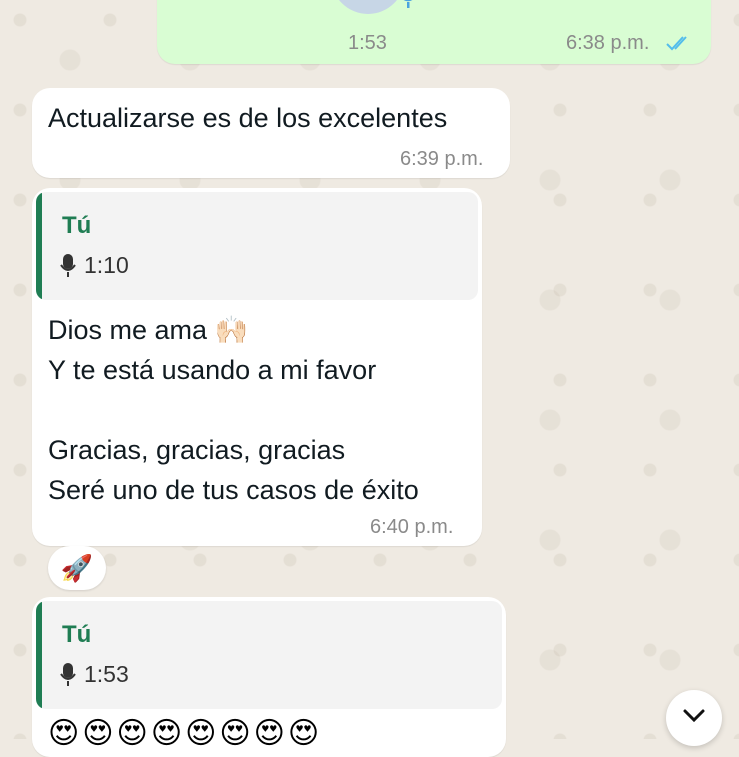 The height and width of the screenshot is (757, 739). I want to click on double-check-read-icon, so click(679, 45).